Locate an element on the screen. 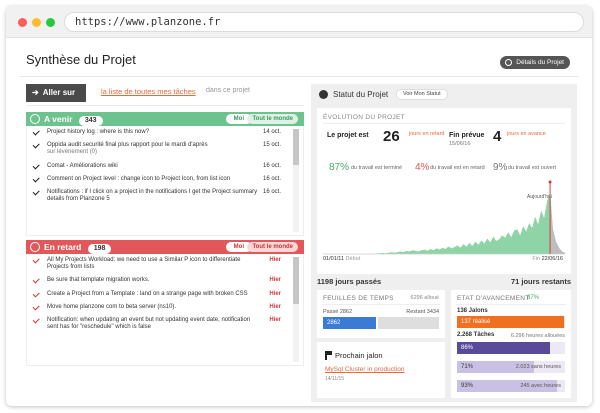 This screenshot has height=413, width=600. maximize-window-icon is located at coordinates (50, 22).